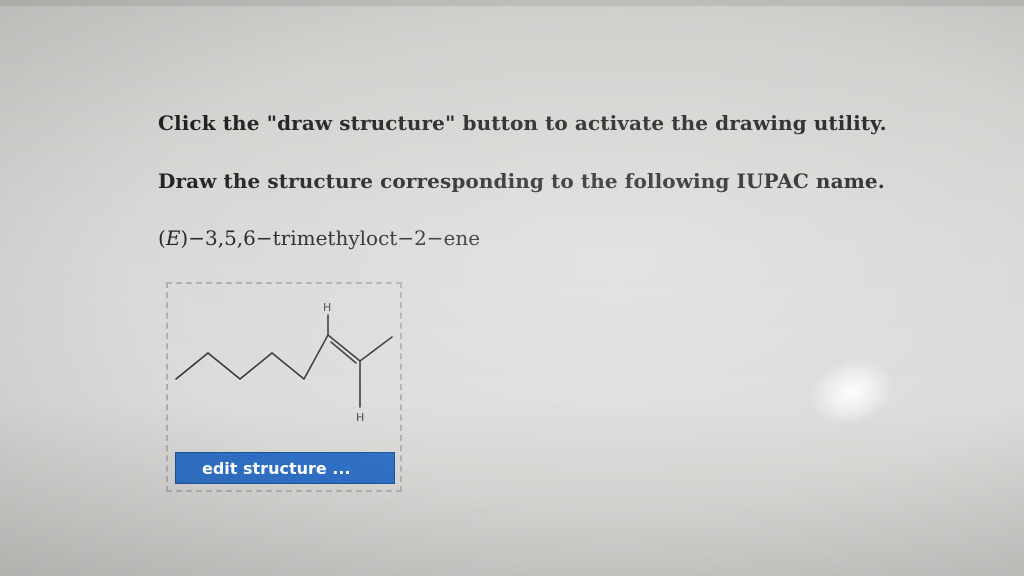  What do you see at coordinates (327, 307) in the screenshot?
I see `atom-label-top: H` at bounding box center [327, 307].